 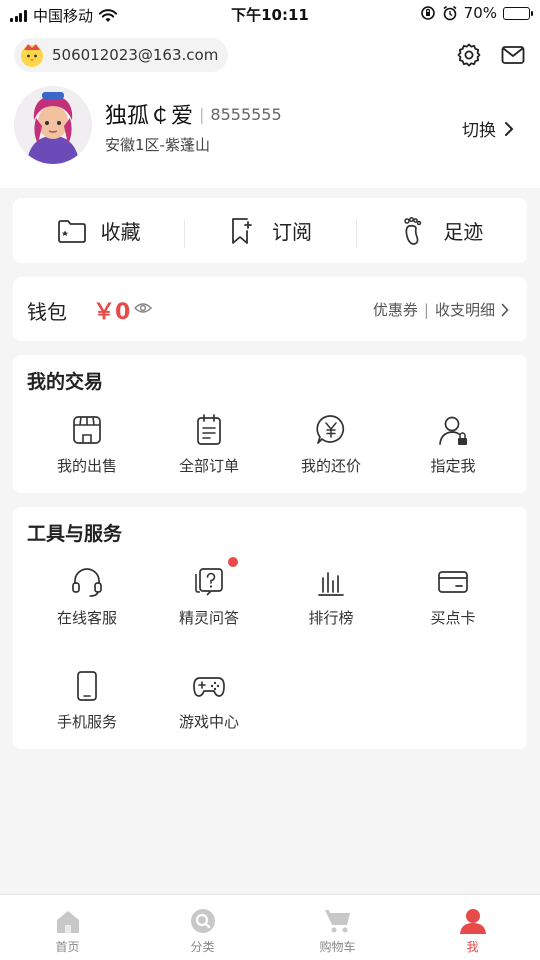 I want to click on rankings-button: 排行榜, so click(x=331, y=596).